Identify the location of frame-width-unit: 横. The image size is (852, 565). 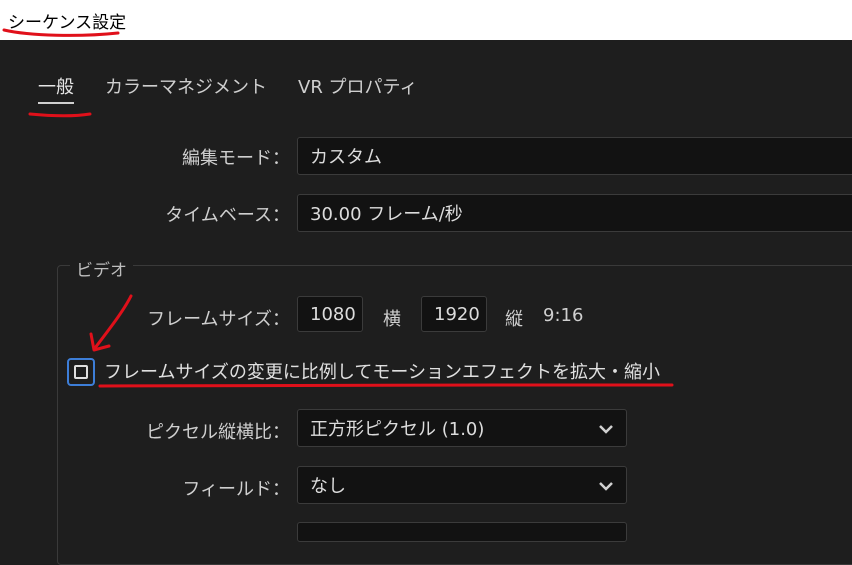
(392, 319).